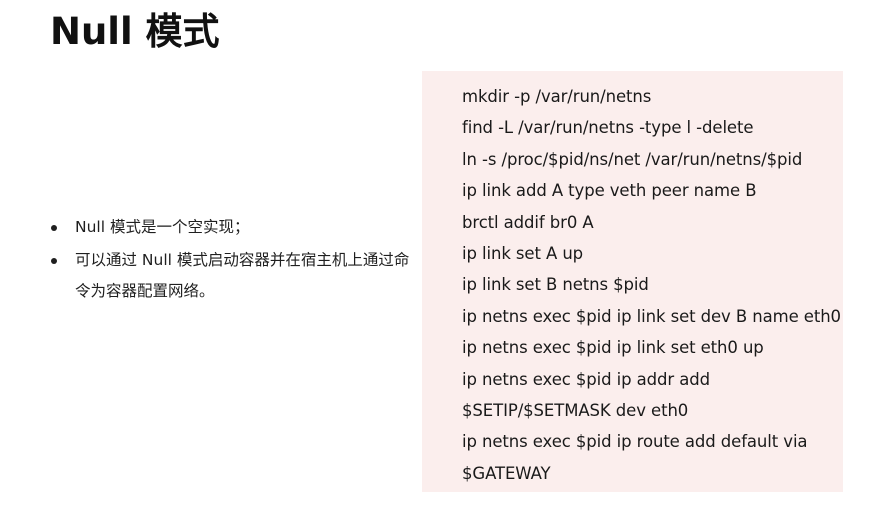  Describe the element at coordinates (162, 227) in the screenshot. I see `bullet-text: Null 模式是一个空实现；` at that location.